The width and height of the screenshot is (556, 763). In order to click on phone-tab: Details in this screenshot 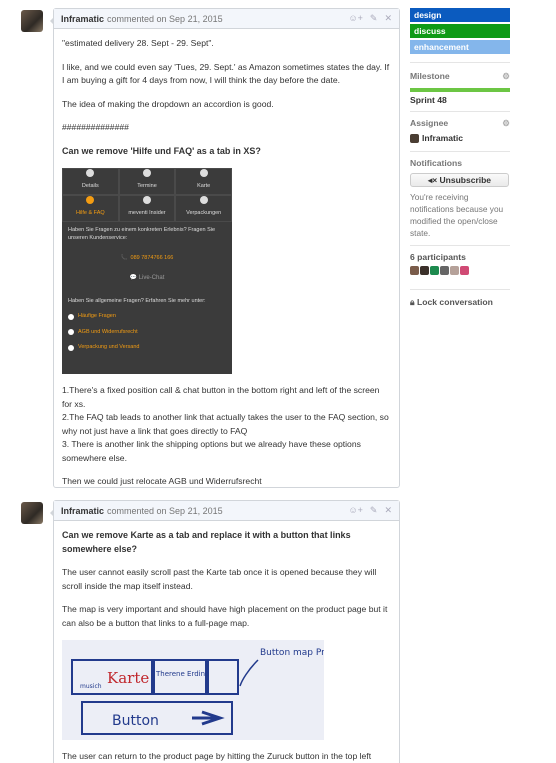, I will do `click(90, 181)`.